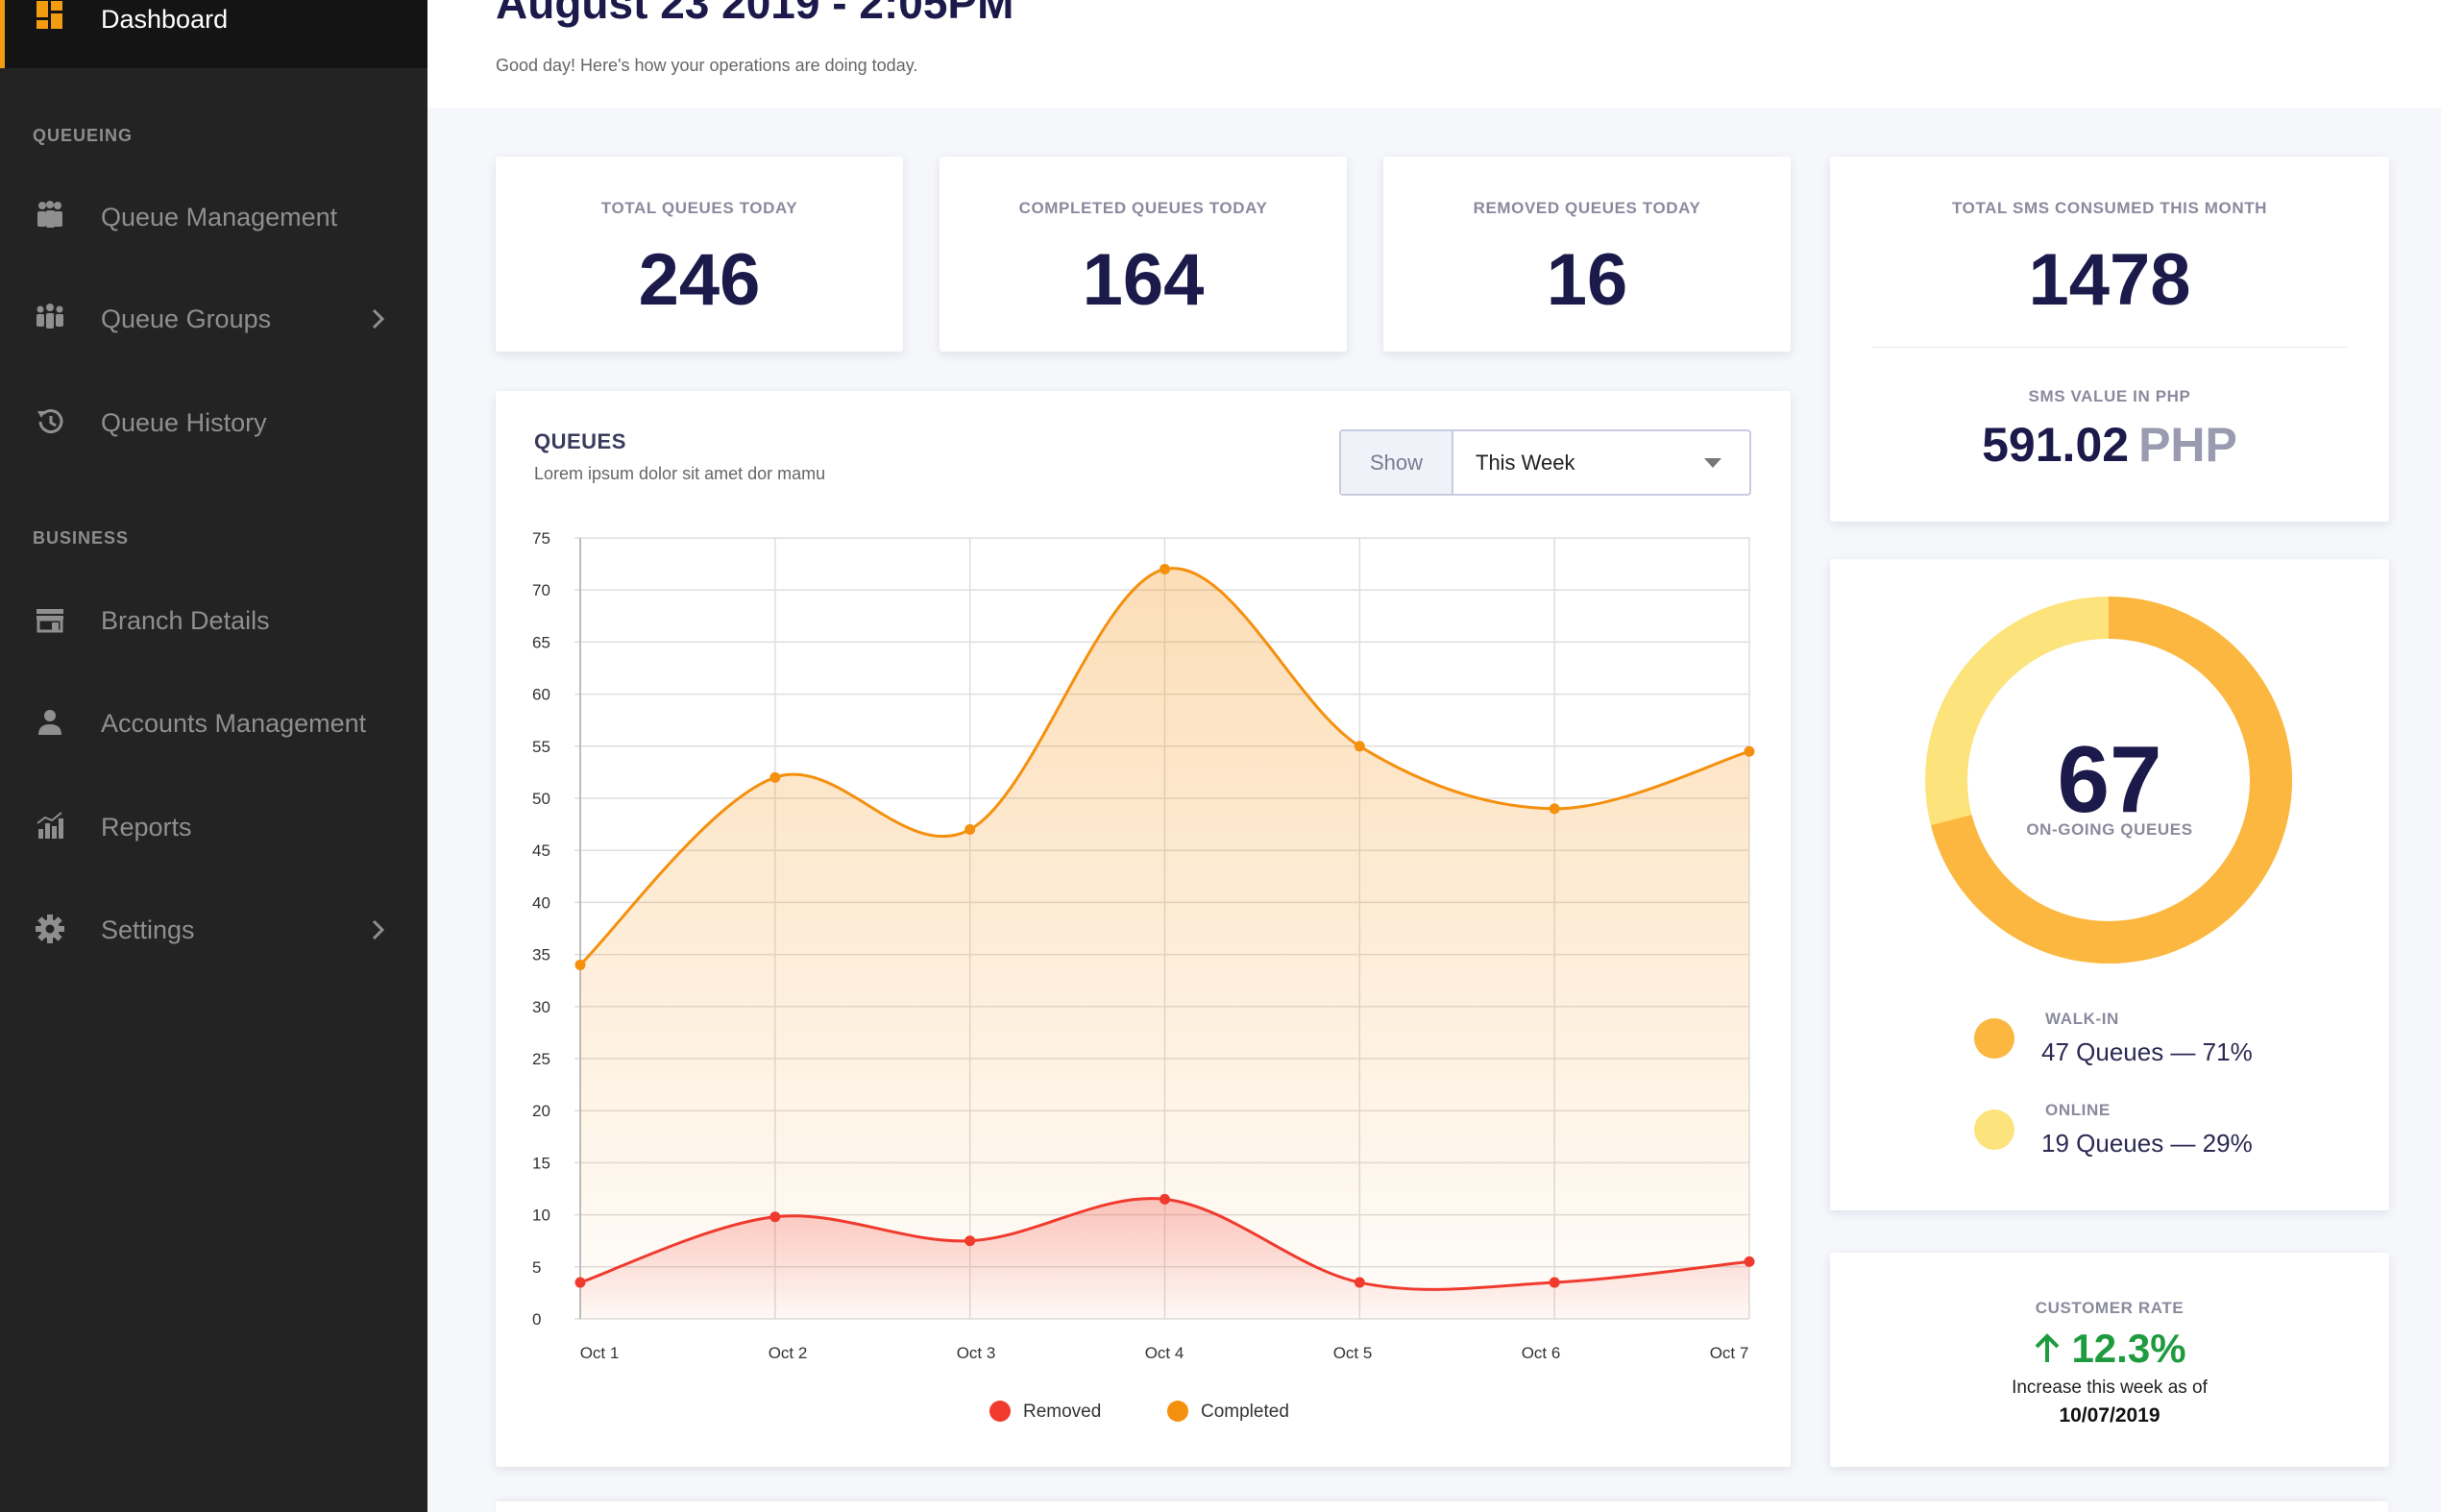  Describe the element at coordinates (1143, 280) in the screenshot. I see `stat-value: 164` at that location.